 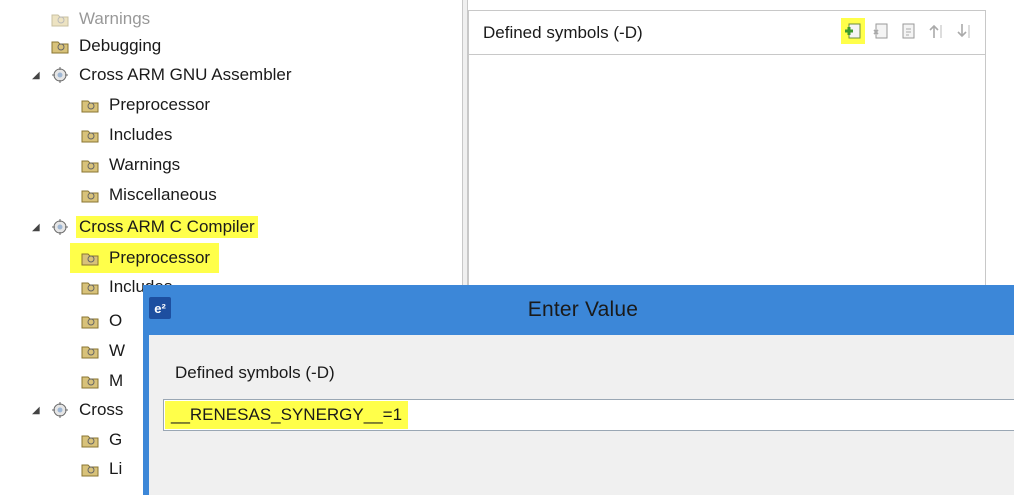 What do you see at coordinates (116, 380) in the screenshot?
I see `tree-item-label: M` at bounding box center [116, 380].